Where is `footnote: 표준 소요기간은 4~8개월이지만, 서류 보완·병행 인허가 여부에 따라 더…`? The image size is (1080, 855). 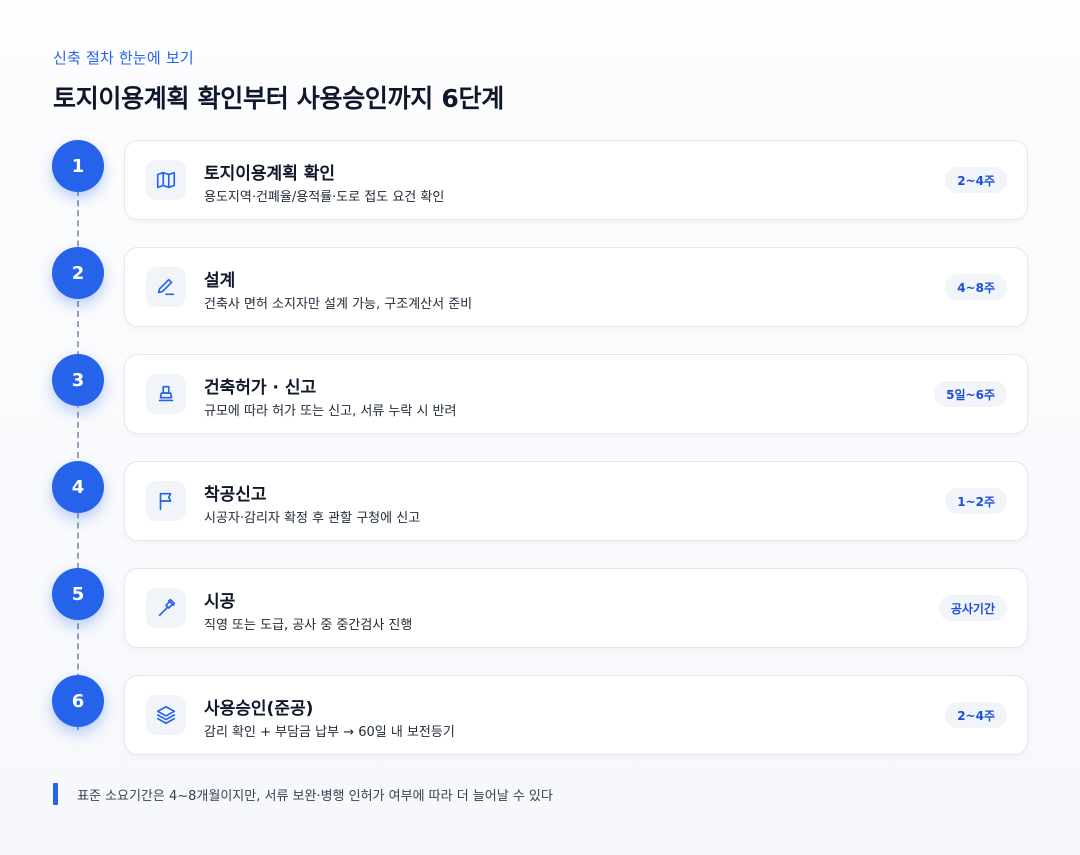
footnote: 표준 소요기간은 4~8개월이지만, 서류 보완·병행 인허가 여부에 따라 더… is located at coordinates (303, 794).